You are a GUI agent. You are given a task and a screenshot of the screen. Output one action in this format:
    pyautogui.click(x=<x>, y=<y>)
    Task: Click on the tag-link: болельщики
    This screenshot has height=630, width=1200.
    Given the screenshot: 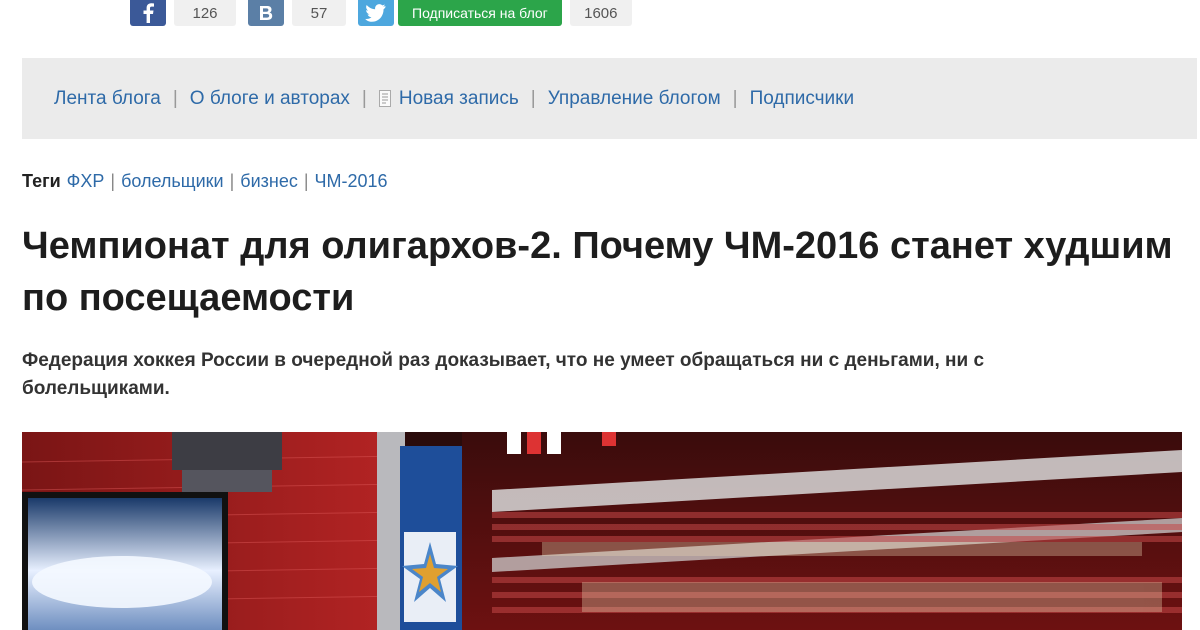 What is the action you would take?
    pyautogui.click(x=172, y=181)
    